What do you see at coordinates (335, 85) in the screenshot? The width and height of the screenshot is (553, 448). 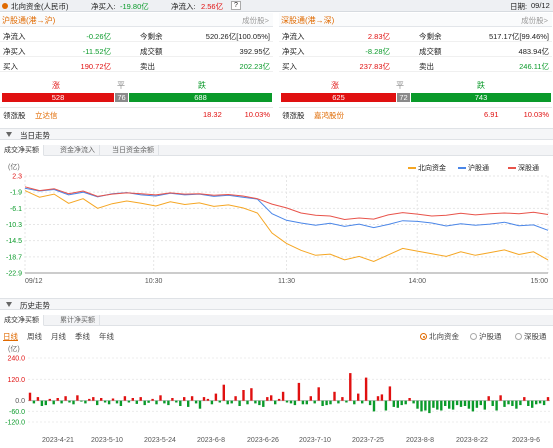 I see `sz-up-label: 涨` at bounding box center [335, 85].